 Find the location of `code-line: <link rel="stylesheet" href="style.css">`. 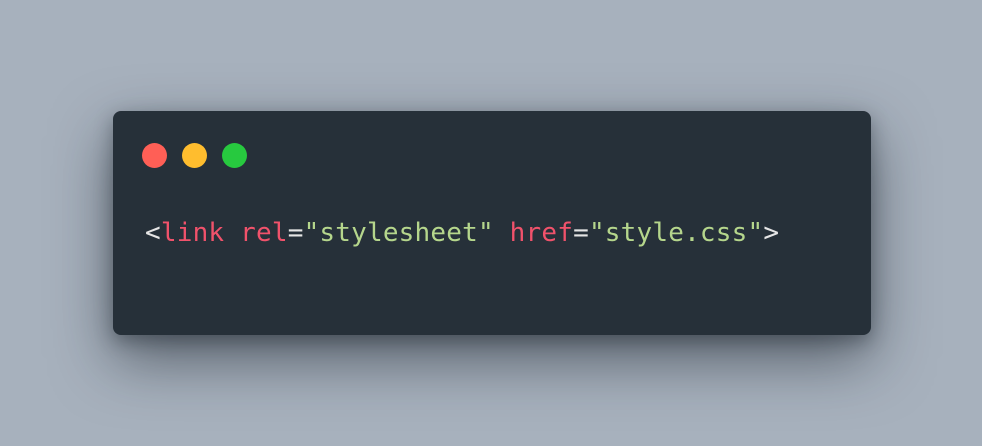

code-line: <link rel="stylesheet" href="style.css"> is located at coordinates (462, 233).